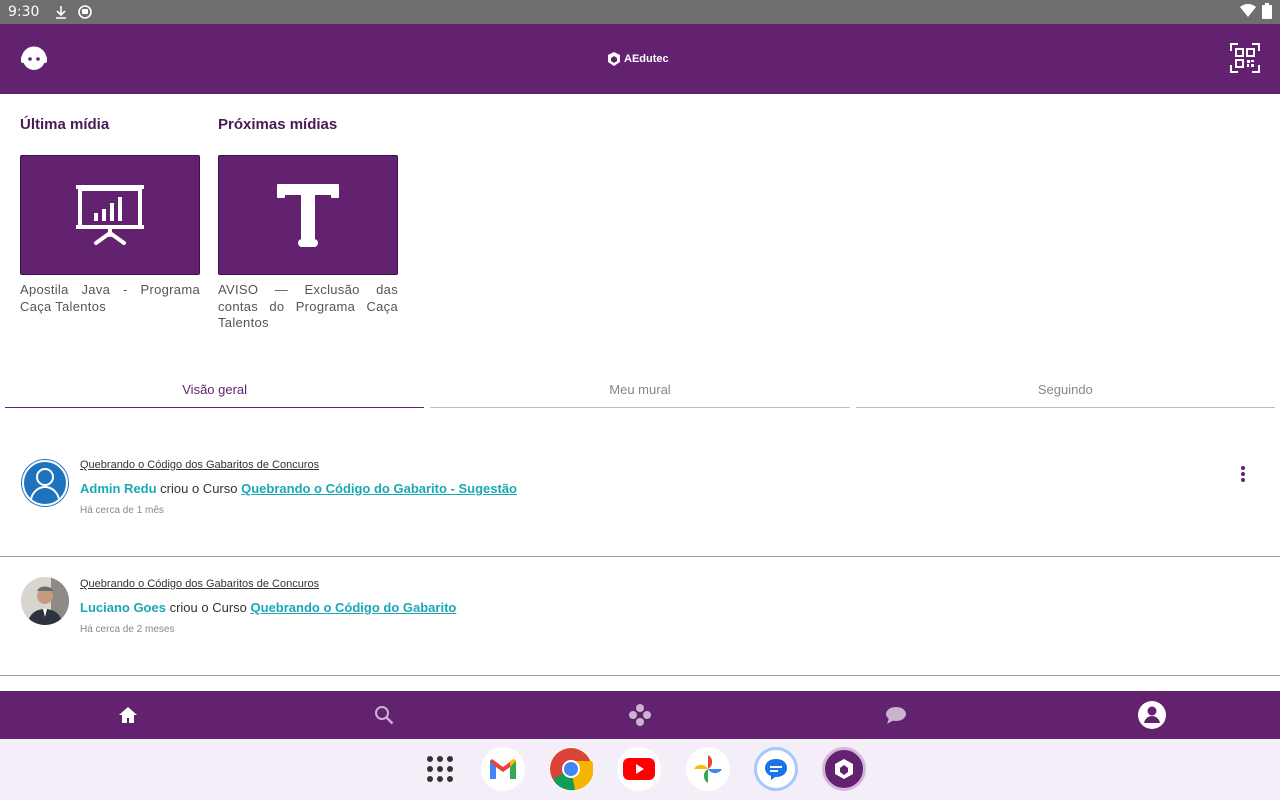 Image resolution: width=1280 pixels, height=800 pixels. I want to click on logo-mark-icon, so click(614, 59).